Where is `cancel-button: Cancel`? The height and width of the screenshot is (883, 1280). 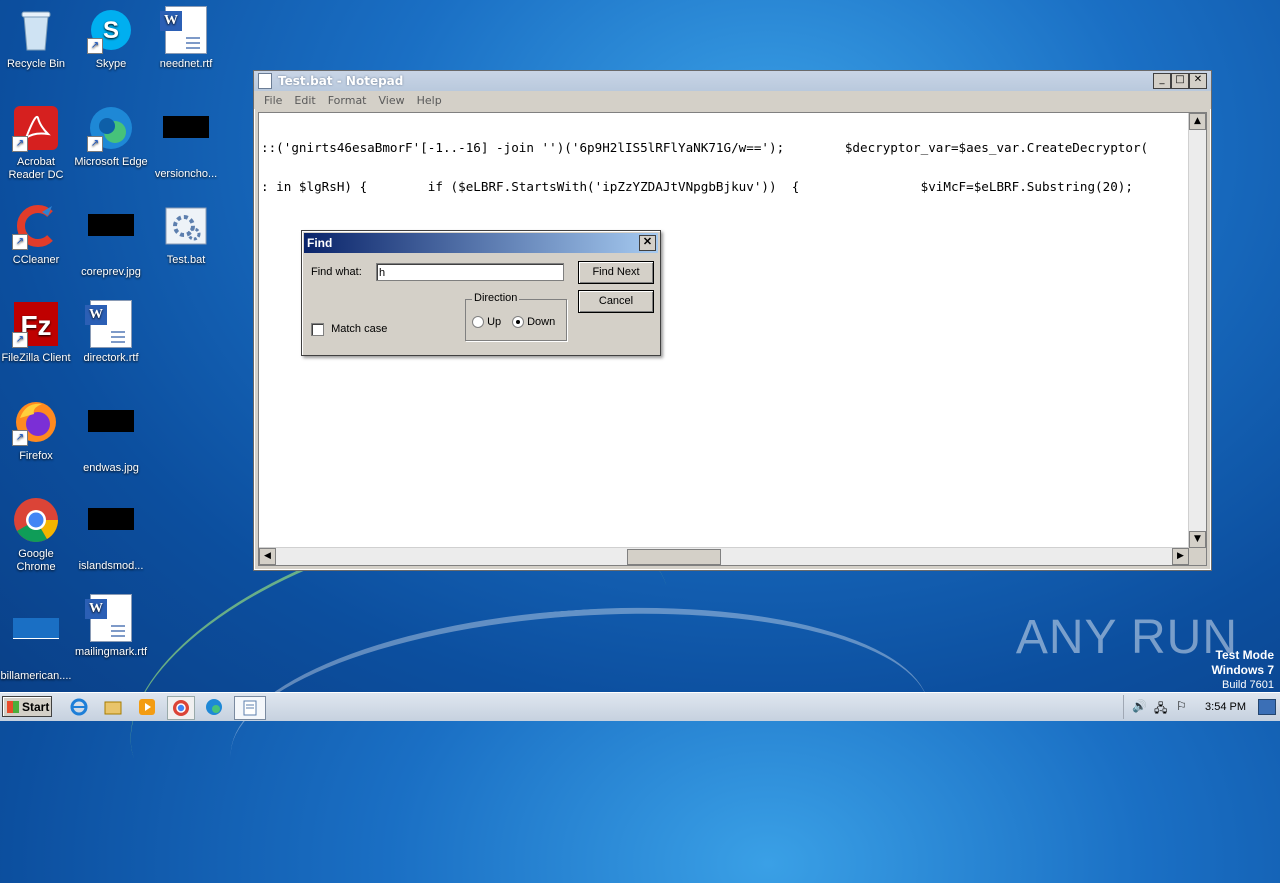
cancel-button: Cancel is located at coordinates (616, 301).